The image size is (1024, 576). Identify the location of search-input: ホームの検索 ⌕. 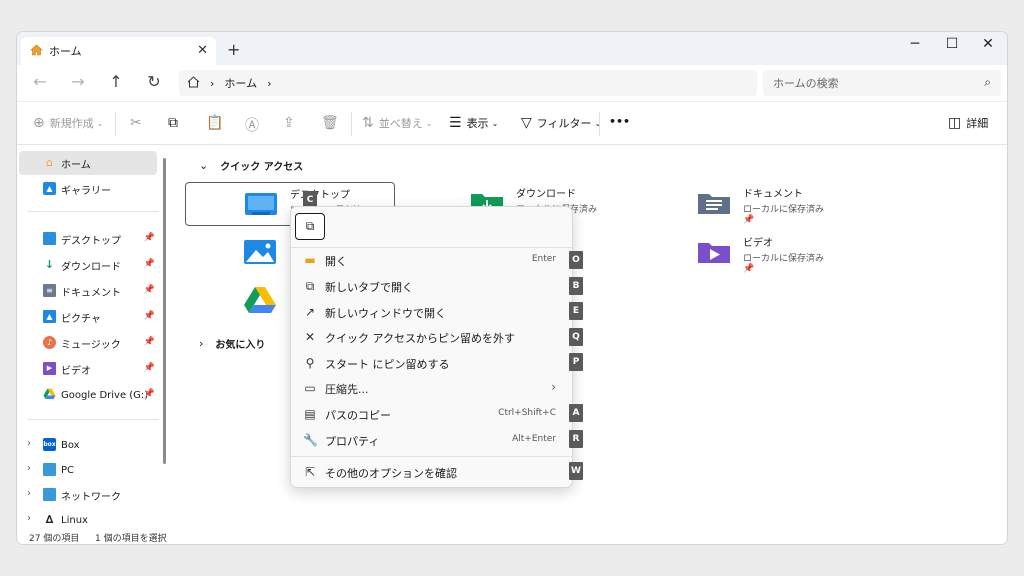
(882, 83).